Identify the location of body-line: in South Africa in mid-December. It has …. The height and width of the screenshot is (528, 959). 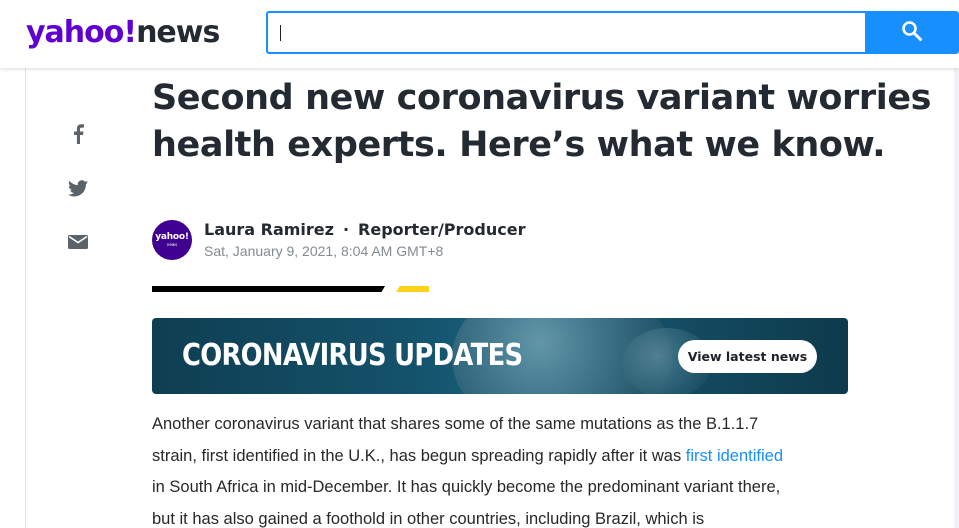
(466, 487).